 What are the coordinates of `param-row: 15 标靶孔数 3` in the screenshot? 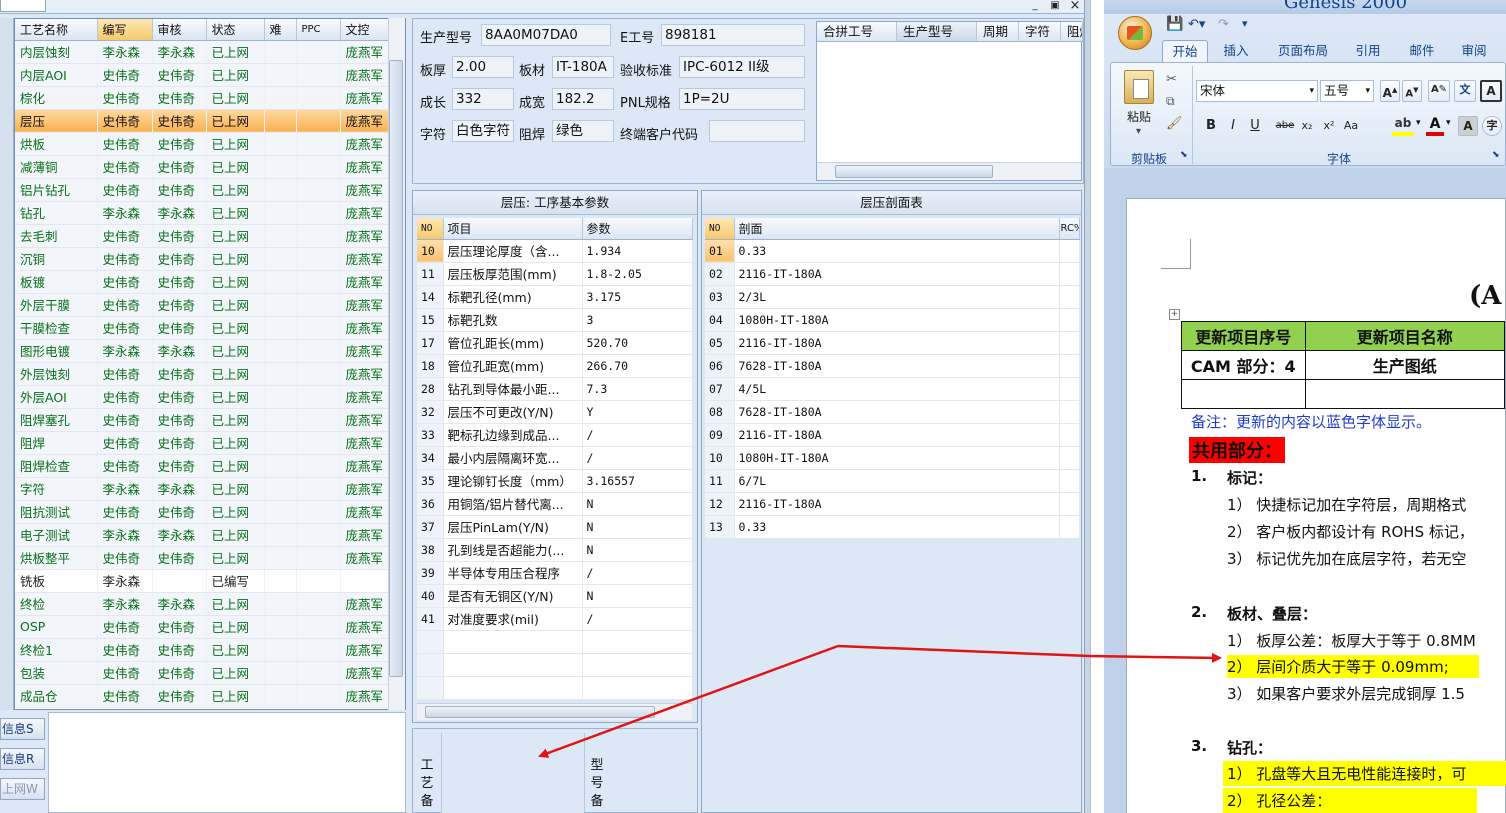 It's located at (555, 320).